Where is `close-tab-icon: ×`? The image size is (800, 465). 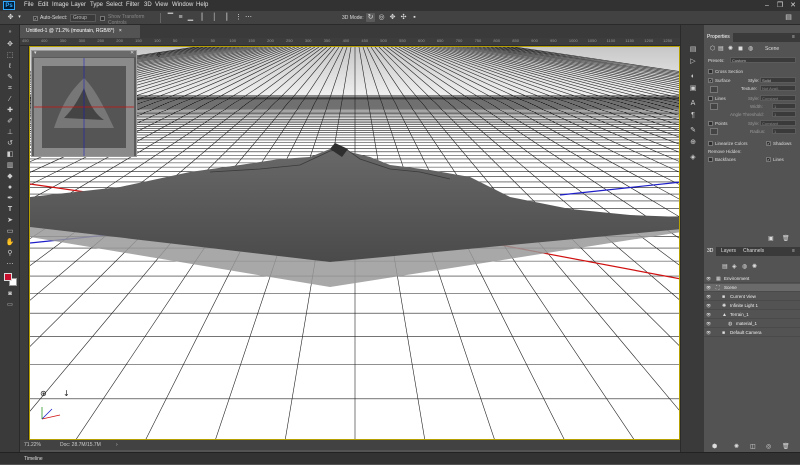
close-tab-icon: × is located at coordinates (120, 31).